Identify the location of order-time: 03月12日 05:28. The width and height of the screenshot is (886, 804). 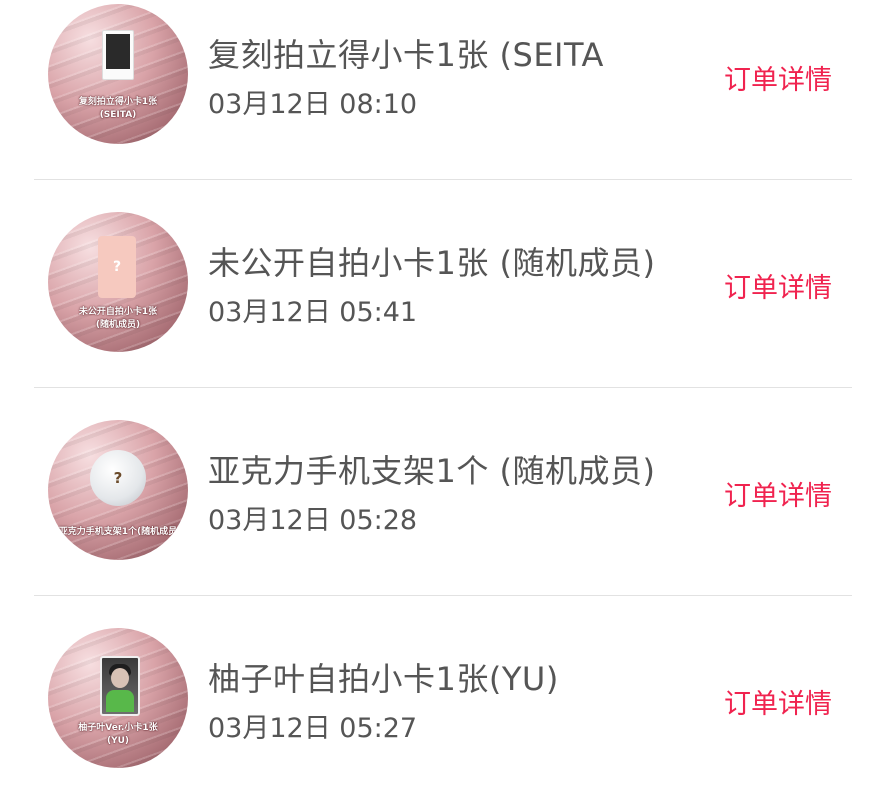
(313, 520).